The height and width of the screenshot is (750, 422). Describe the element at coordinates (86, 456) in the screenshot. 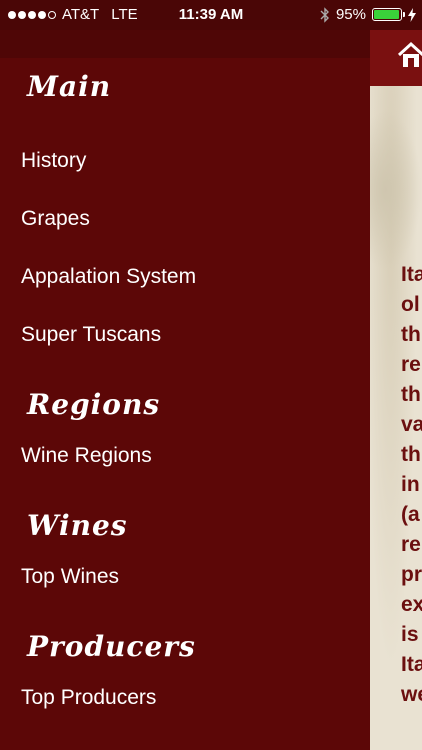

I see `menu-item-wine-regions: Wine Regions` at that location.